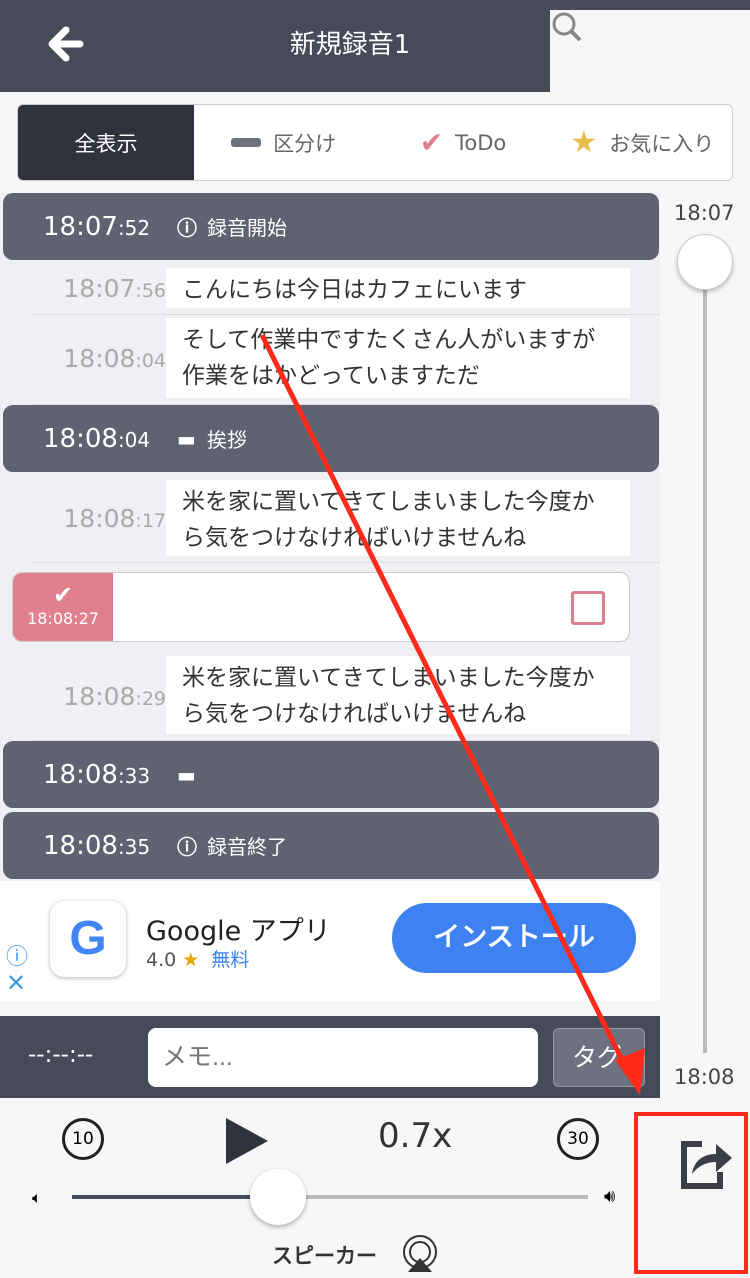 The image size is (750, 1278). I want to click on todo-badge: ✔ 18:08:27, so click(63, 607).